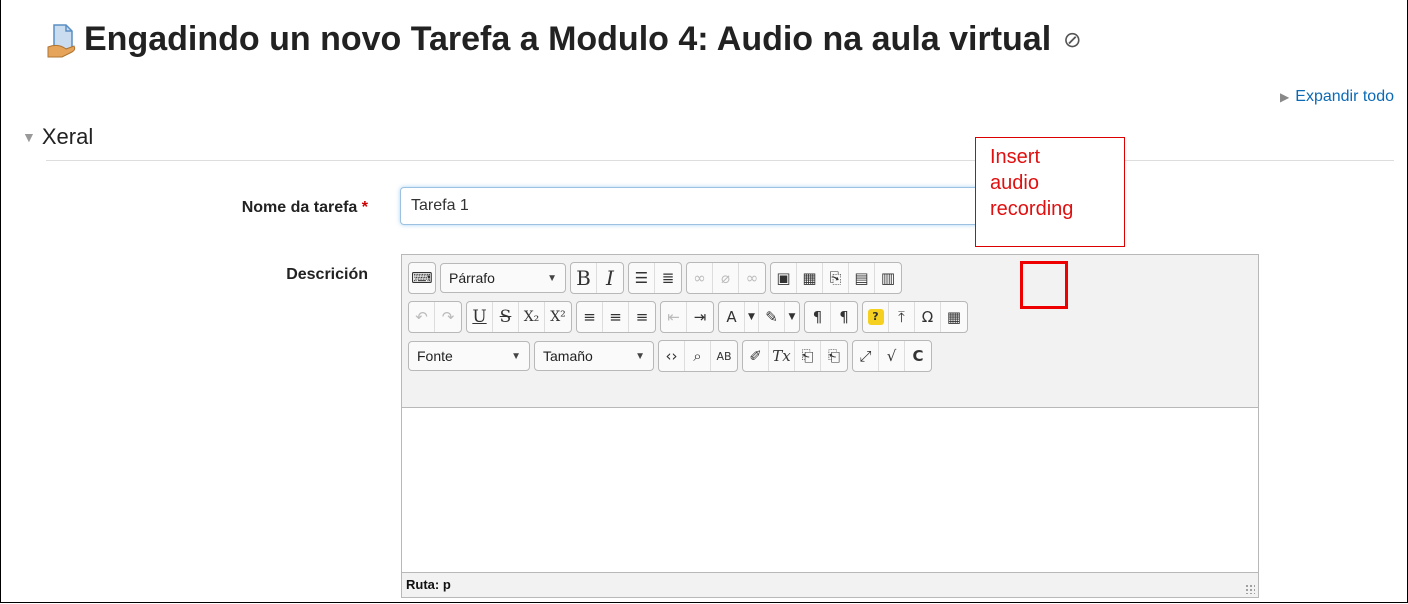  Describe the element at coordinates (62, 40) in the screenshot. I see `assignment-icon` at that location.